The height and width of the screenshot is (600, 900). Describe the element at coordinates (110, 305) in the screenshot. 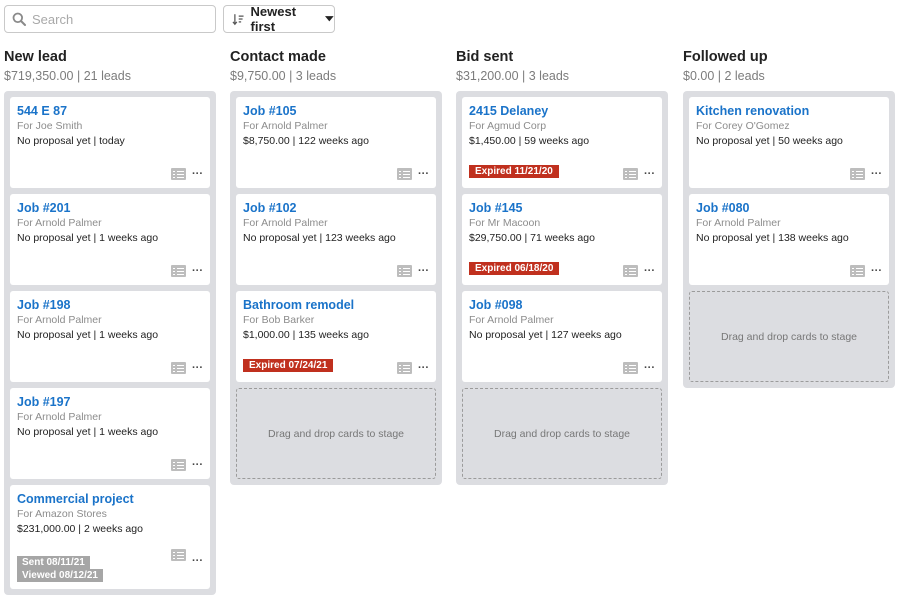

I see `lead-title-link: Job #198` at that location.